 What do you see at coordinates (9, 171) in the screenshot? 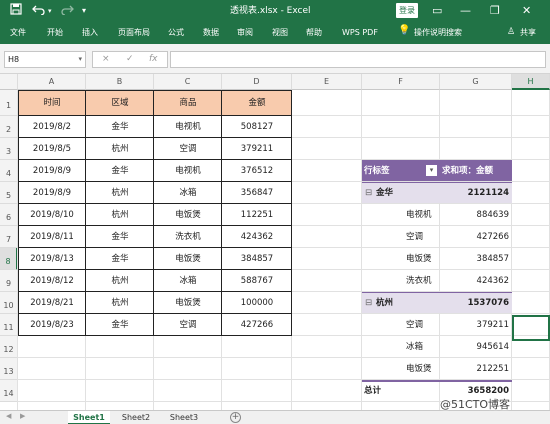
I see `row-header-4: 4` at bounding box center [9, 171].